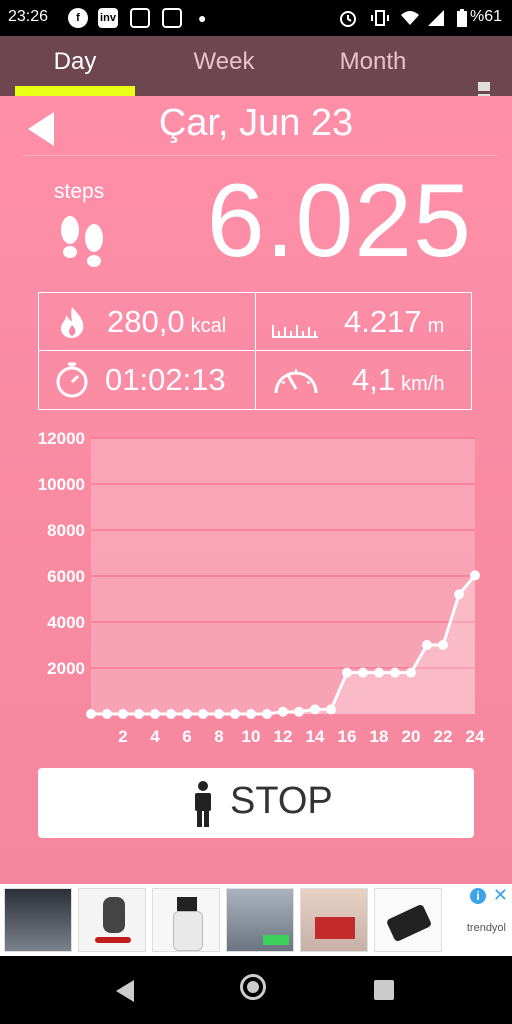 Image resolution: width=512 pixels, height=1024 pixels. I want to click on steps-count: 6.025, so click(339, 221).